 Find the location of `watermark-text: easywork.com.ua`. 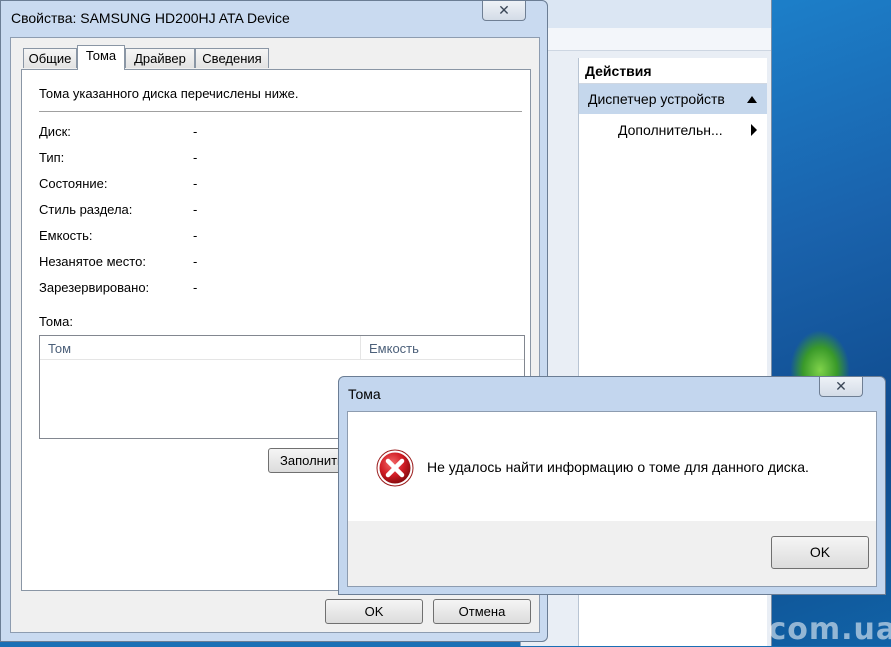

watermark-text: easywork.com.ua is located at coordinates (739, 629).